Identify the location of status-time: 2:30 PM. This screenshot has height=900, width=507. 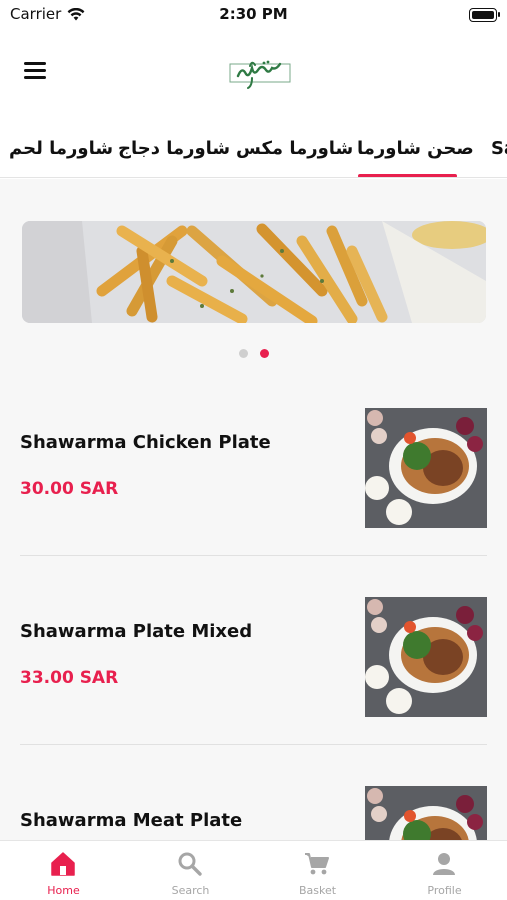
(253, 14).